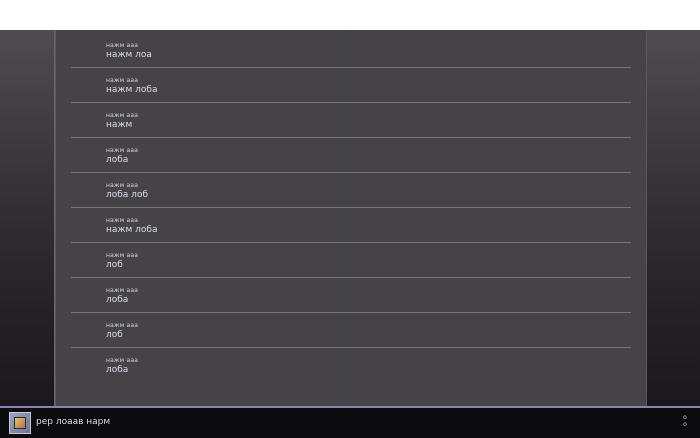  I want to click on taskbar-title: рер лоаав нарм, so click(73, 422).